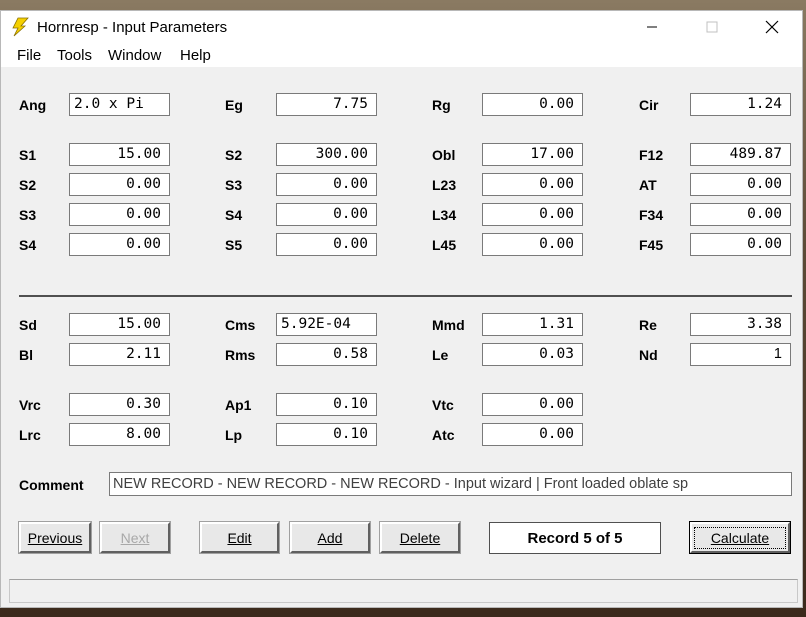 The image size is (806, 617). Describe the element at coordinates (234, 245) in the screenshot. I see `label-s5: S5` at that location.